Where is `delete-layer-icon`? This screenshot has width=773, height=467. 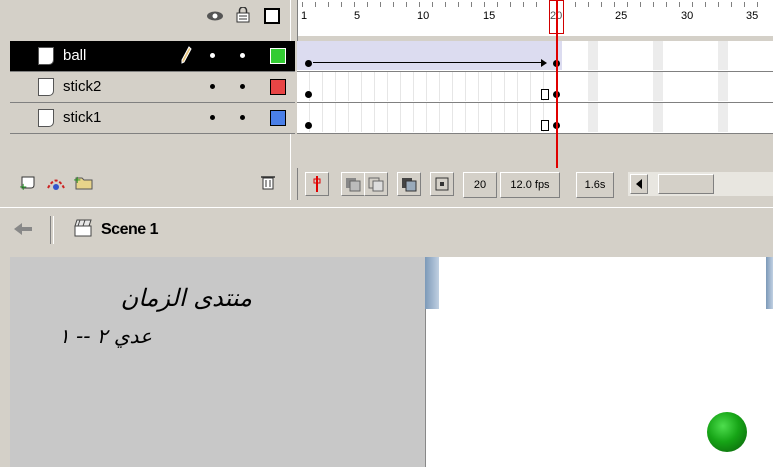 delete-layer-icon is located at coordinates (268, 183).